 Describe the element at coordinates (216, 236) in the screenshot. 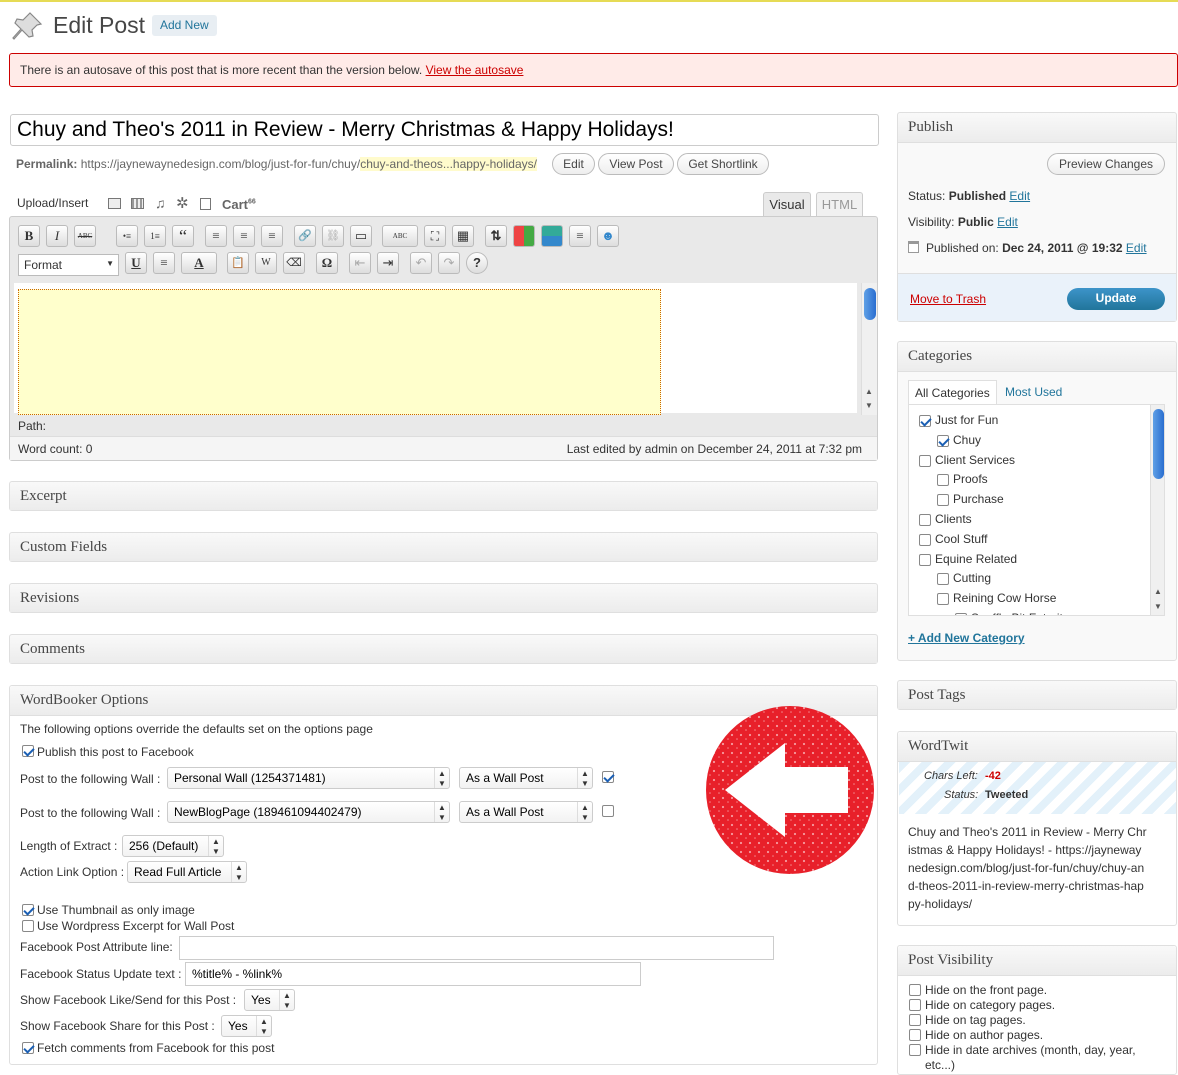

I see `align-left-button: ≡` at that location.